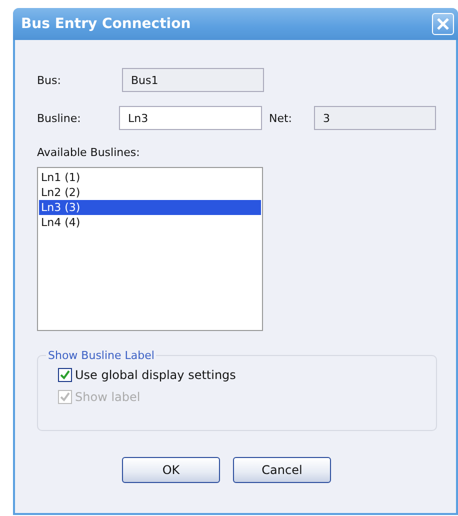 The width and height of the screenshot is (458, 516). What do you see at coordinates (193, 80) in the screenshot?
I see `bus-field: Bus1` at bounding box center [193, 80].